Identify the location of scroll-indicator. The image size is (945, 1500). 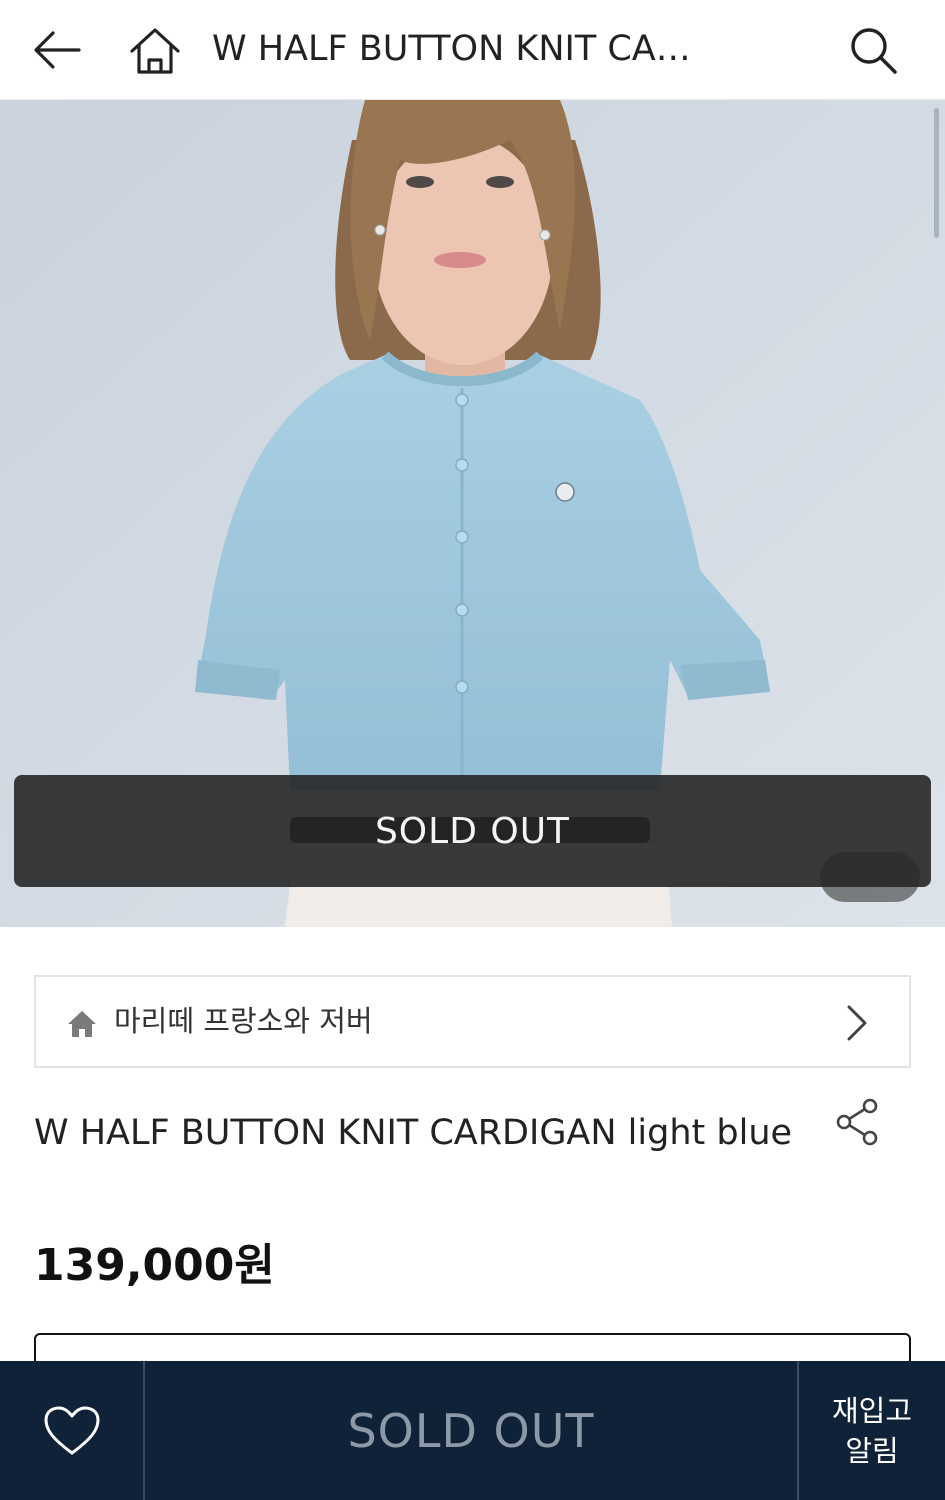
(936, 173).